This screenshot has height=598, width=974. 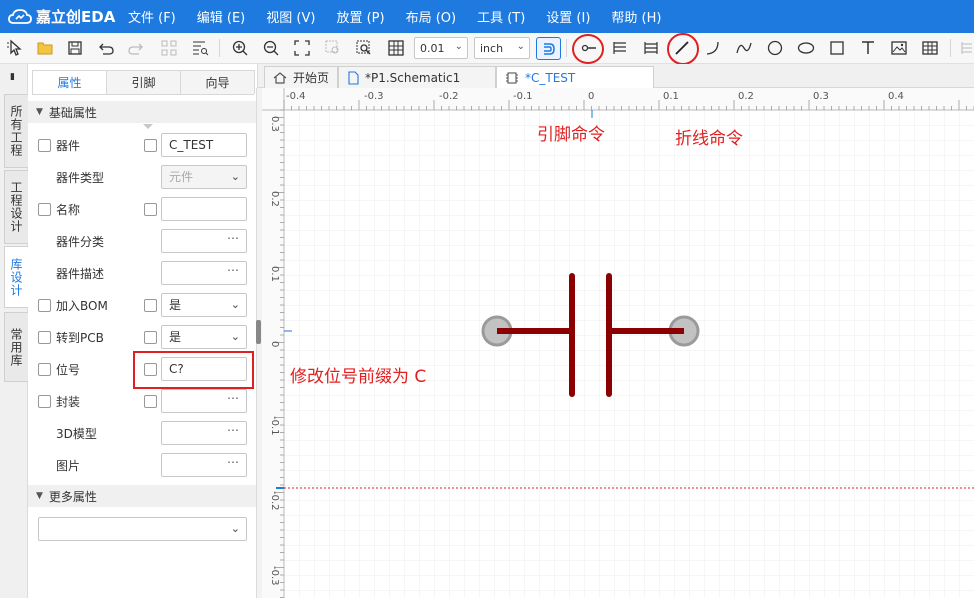 What do you see at coordinates (709, 139) in the screenshot?
I see `polyline-command-annotation: 折线命令` at bounding box center [709, 139].